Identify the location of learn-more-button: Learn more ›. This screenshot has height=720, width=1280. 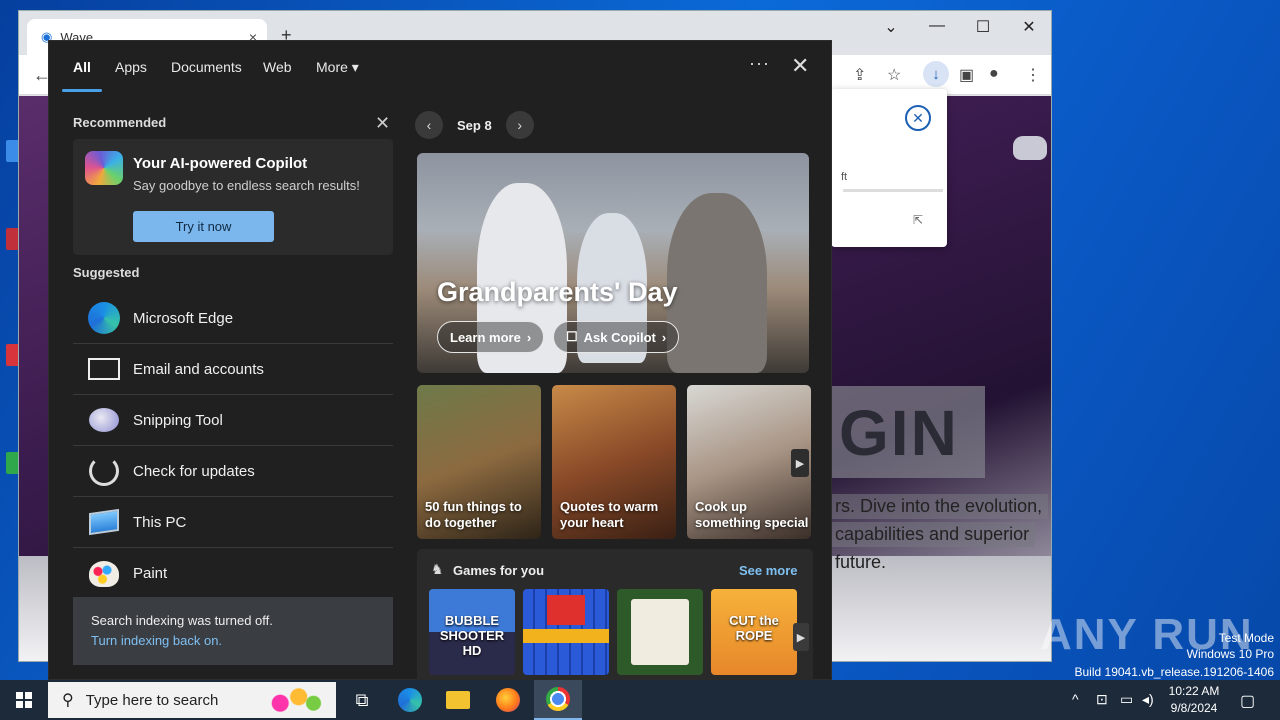
(491, 337).